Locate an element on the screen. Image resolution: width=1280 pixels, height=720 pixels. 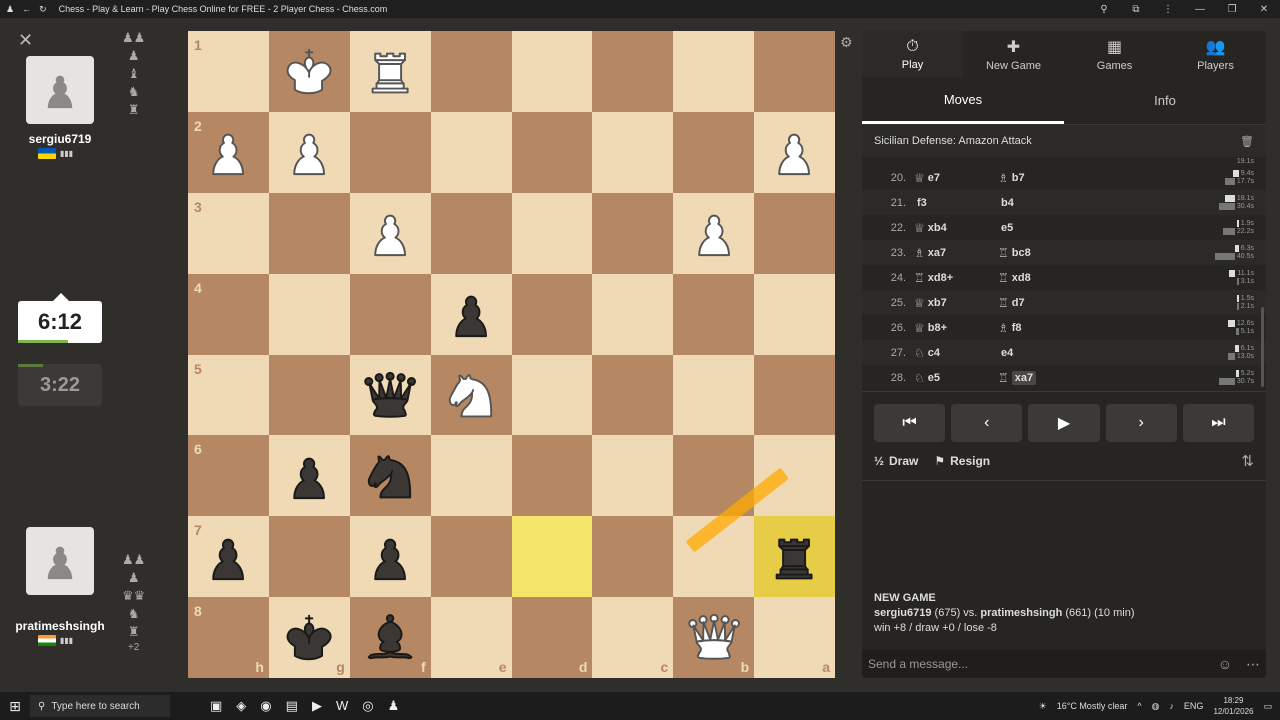
trash-icon: 🗑 is located at coordinates (1247, 141).